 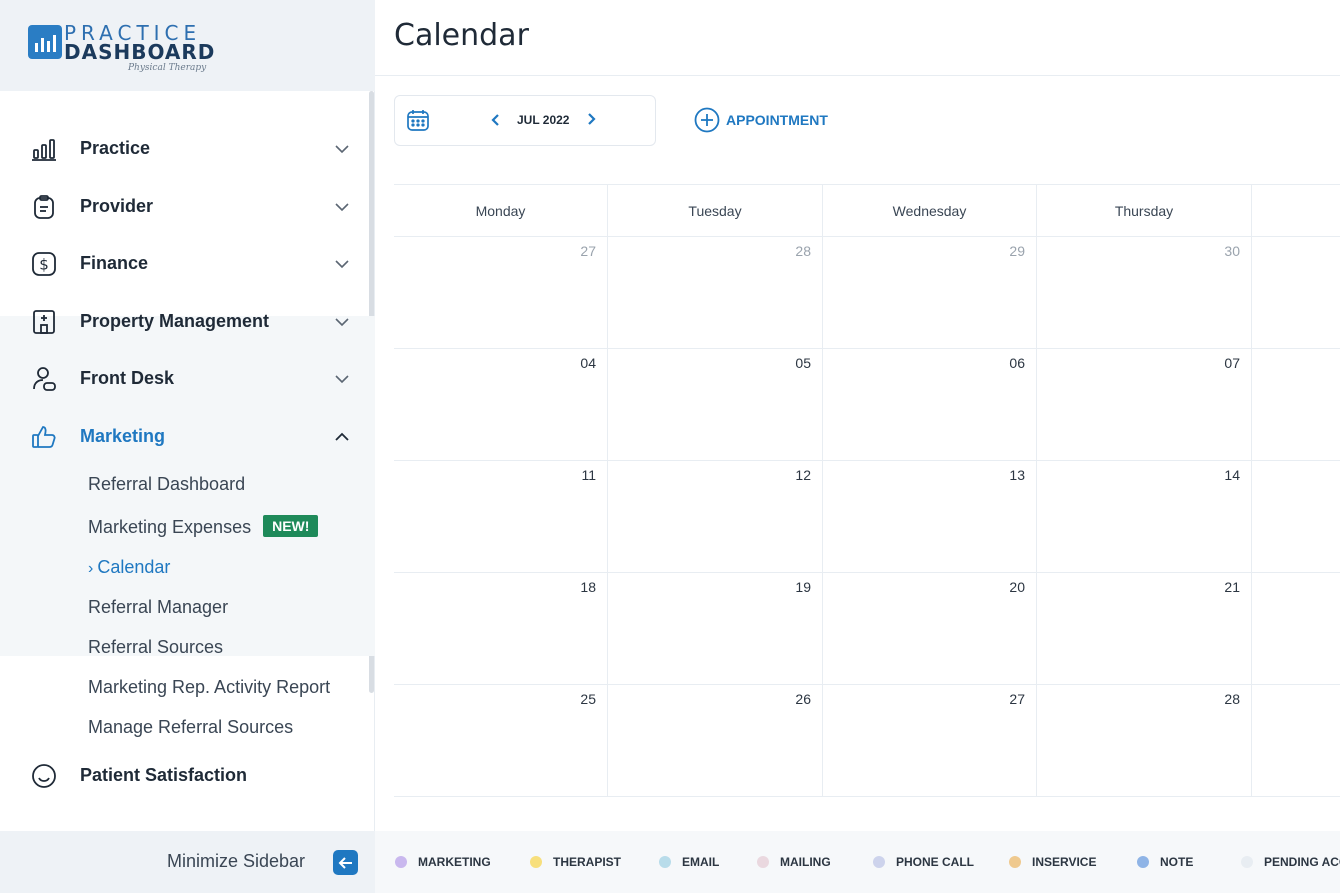 What do you see at coordinates (501, 628) in the screenshot?
I see `calendar-day-cell: 18` at bounding box center [501, 628].